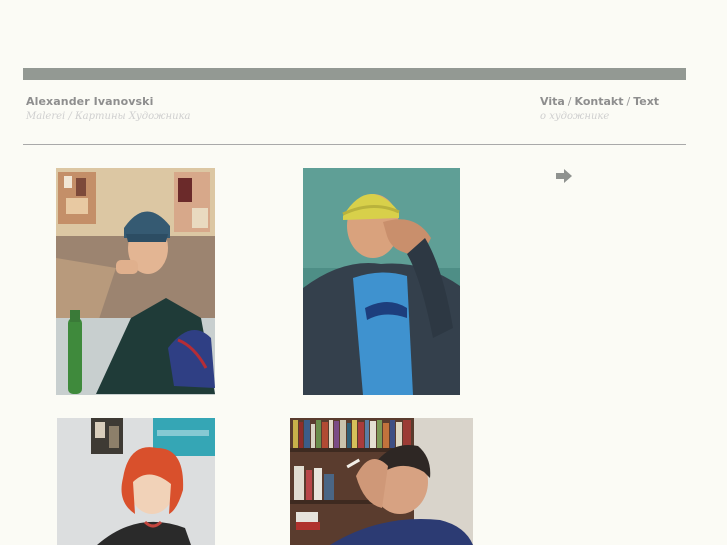 The image size is (727, 545). Describe the element at coordinates (552, 101) in the screenshot. I see `nav-link-vita: Vita` at that location.